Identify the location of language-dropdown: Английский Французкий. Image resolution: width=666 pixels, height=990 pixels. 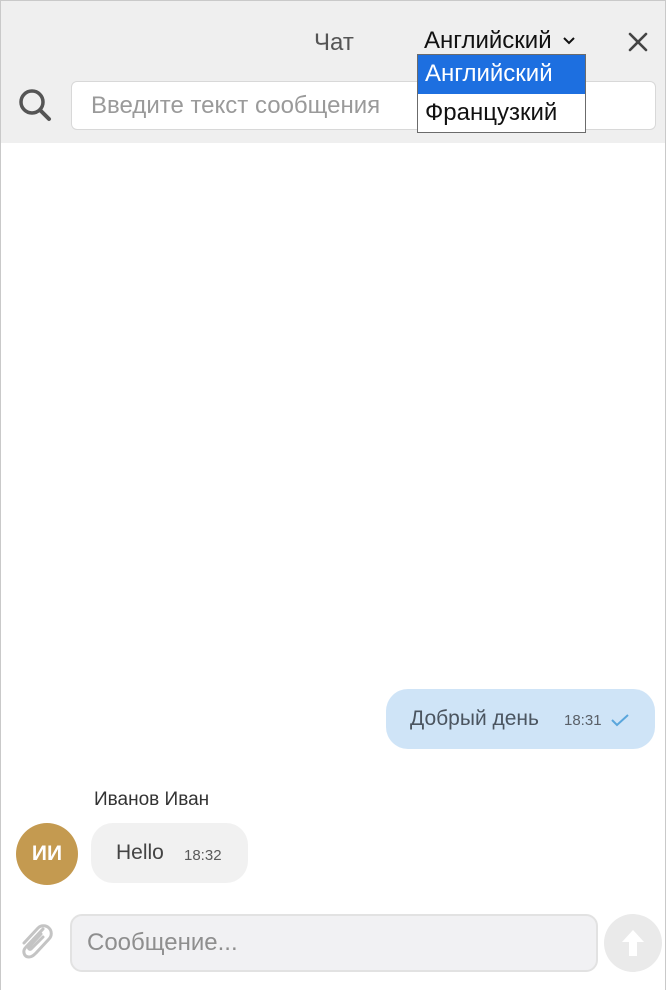
(501, 93).